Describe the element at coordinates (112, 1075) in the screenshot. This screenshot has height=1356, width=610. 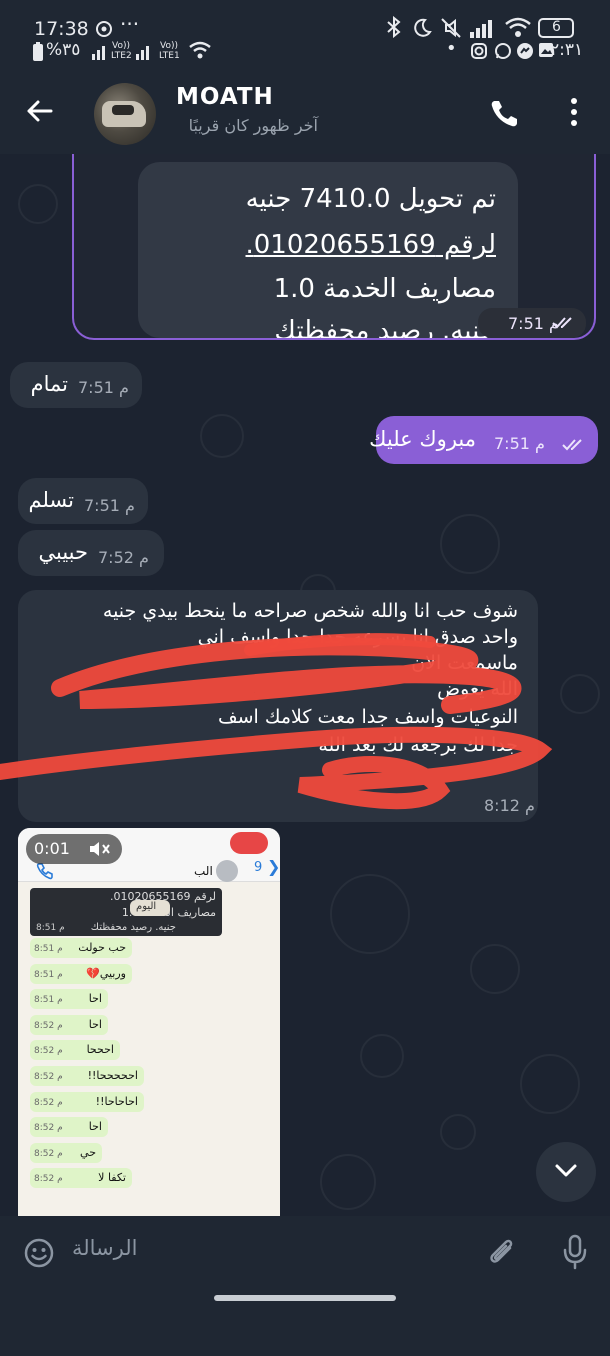
I see `thumb-message-text: احححححا!!` at that location.